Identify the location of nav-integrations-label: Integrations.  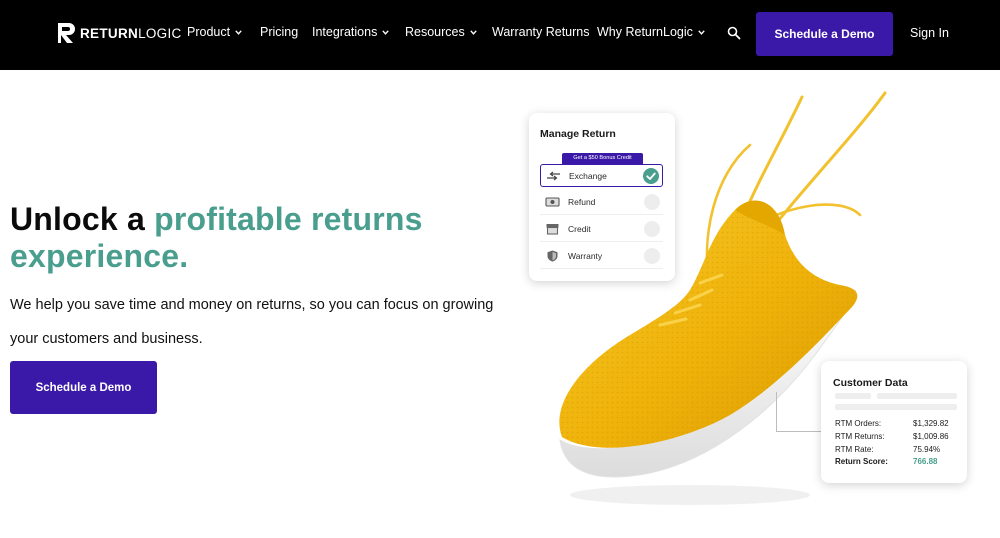
(345, 32).